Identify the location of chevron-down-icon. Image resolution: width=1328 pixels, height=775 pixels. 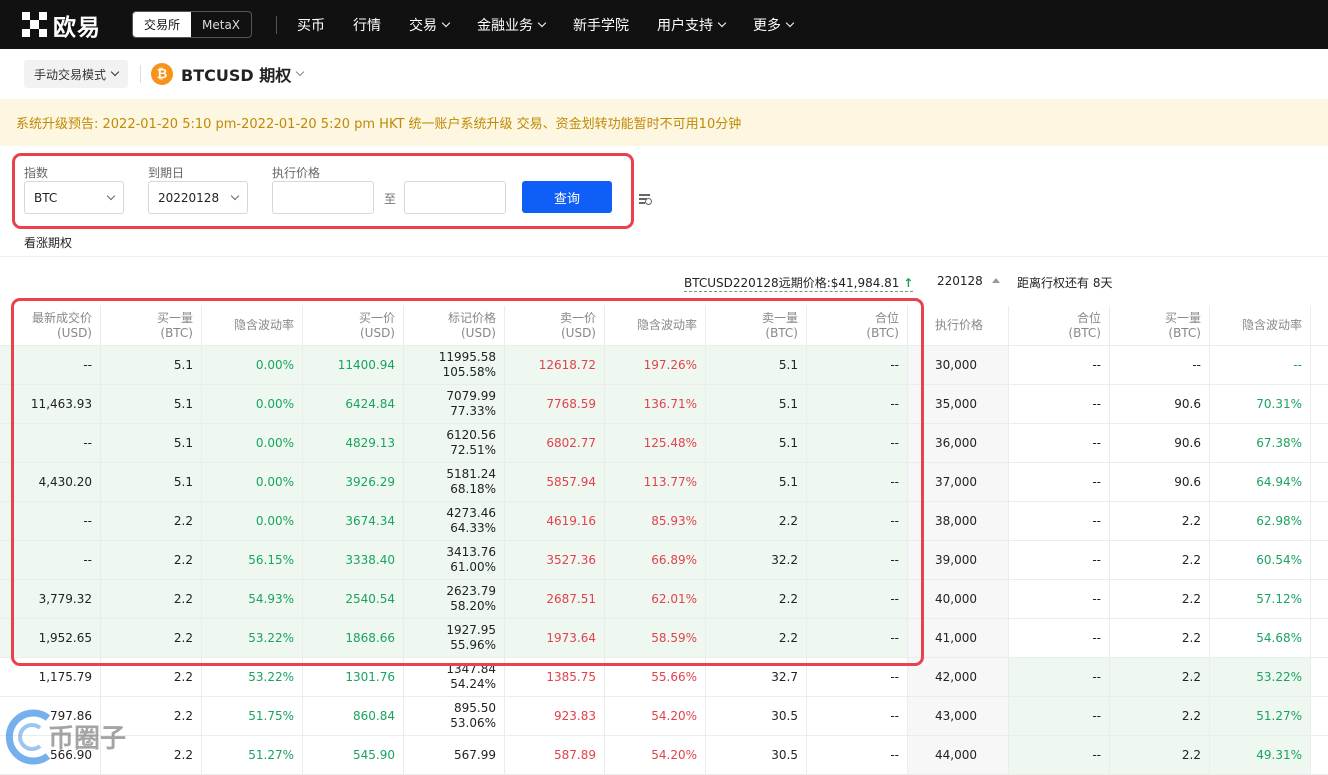
(722, 22).